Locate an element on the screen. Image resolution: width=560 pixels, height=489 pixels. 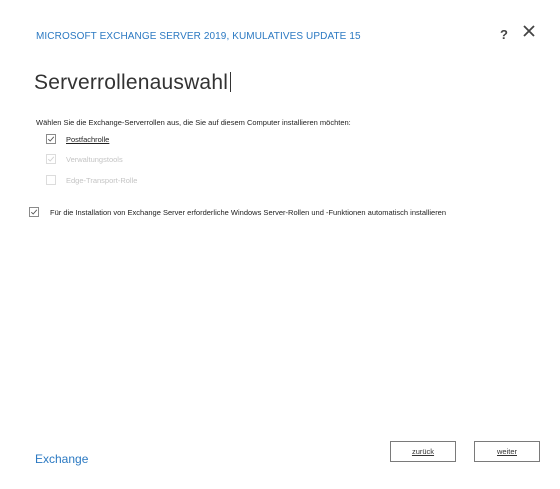
mailbox-role-label: Postfachrolle is located at coordinates (87, 139).